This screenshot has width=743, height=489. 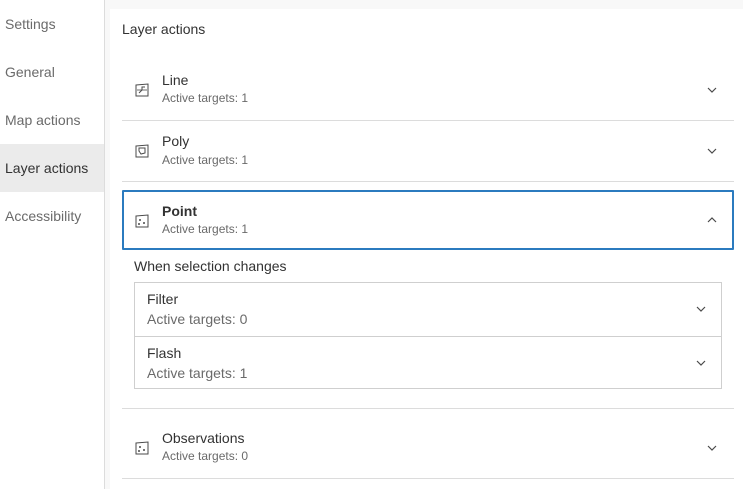 I want to click on nav-item-accessibility: Accessibility, so click(x=52, y=216).